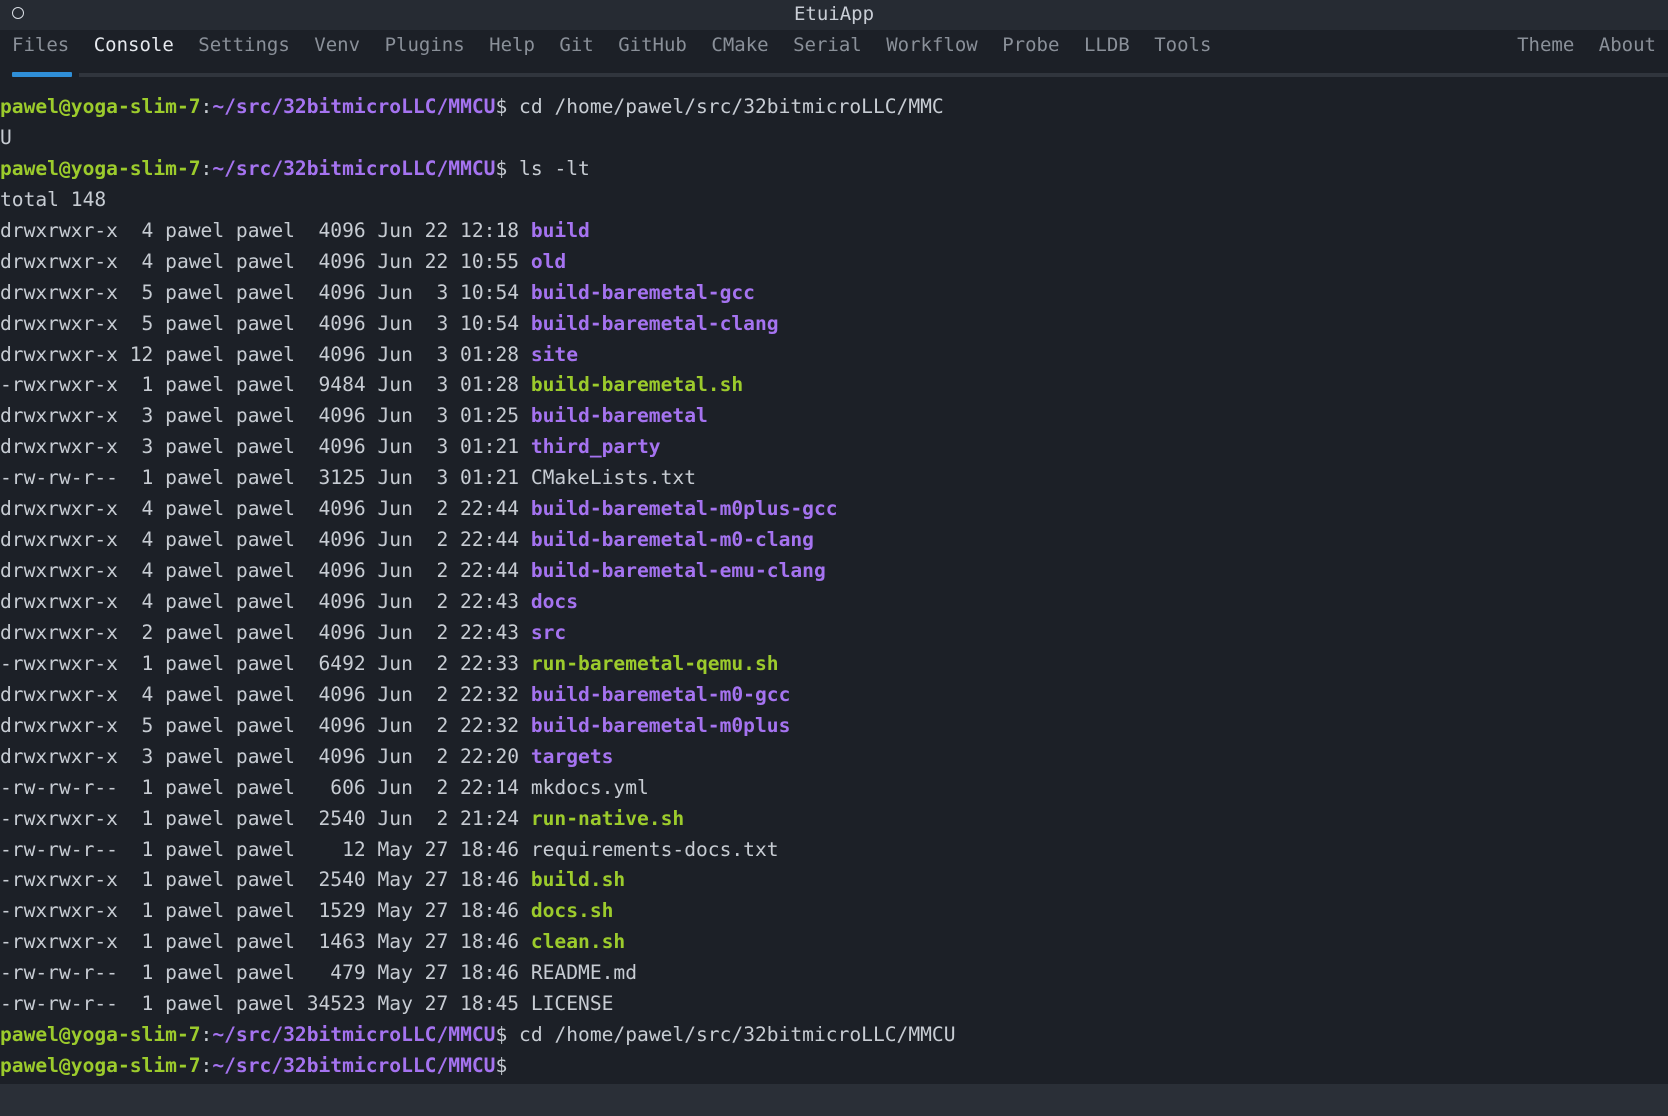 This screenshot has height=1116, width=1668. Describe the element at coordinates (834, 200) in the screenshot. I see `output-line: total 148` at that location.